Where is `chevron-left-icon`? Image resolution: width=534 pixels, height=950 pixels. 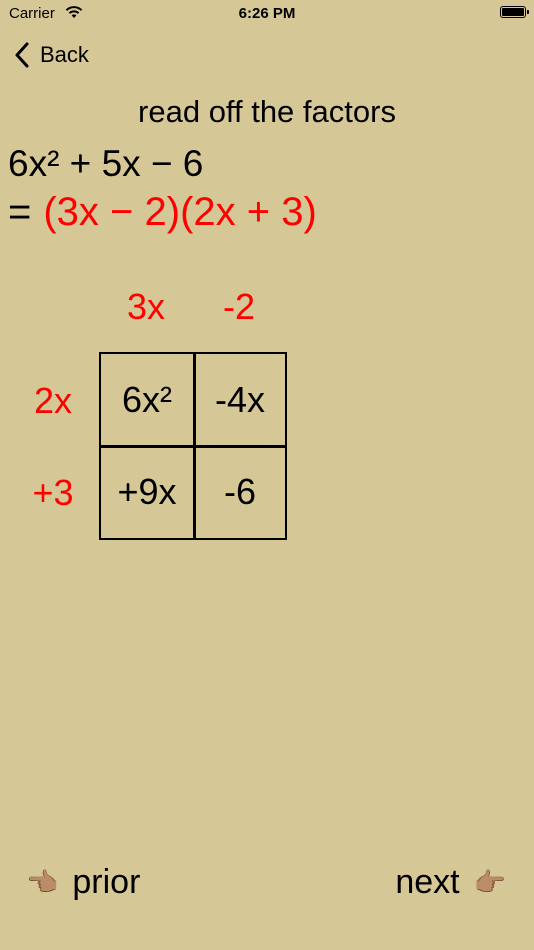
chevron-left-icon is located at coordinates (22, 55).